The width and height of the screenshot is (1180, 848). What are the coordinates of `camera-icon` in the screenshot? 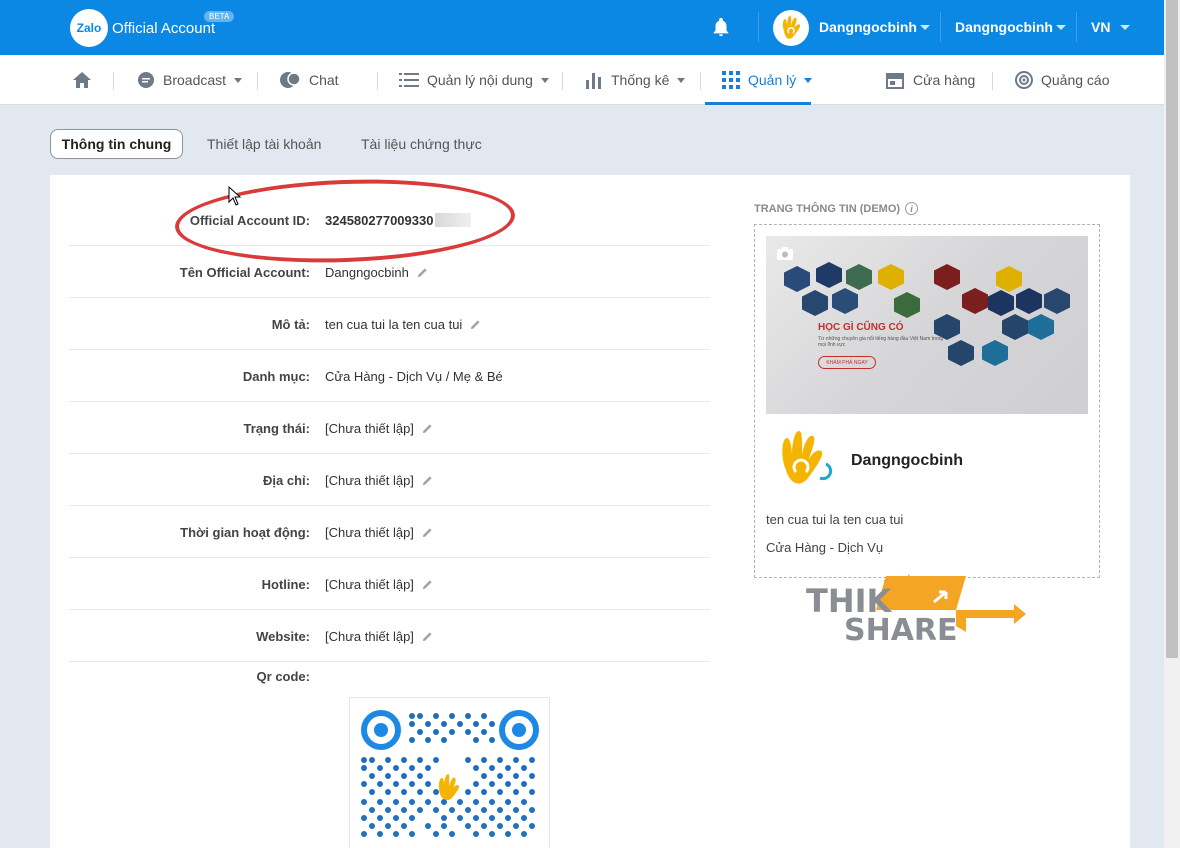 It's located at (785, 253).